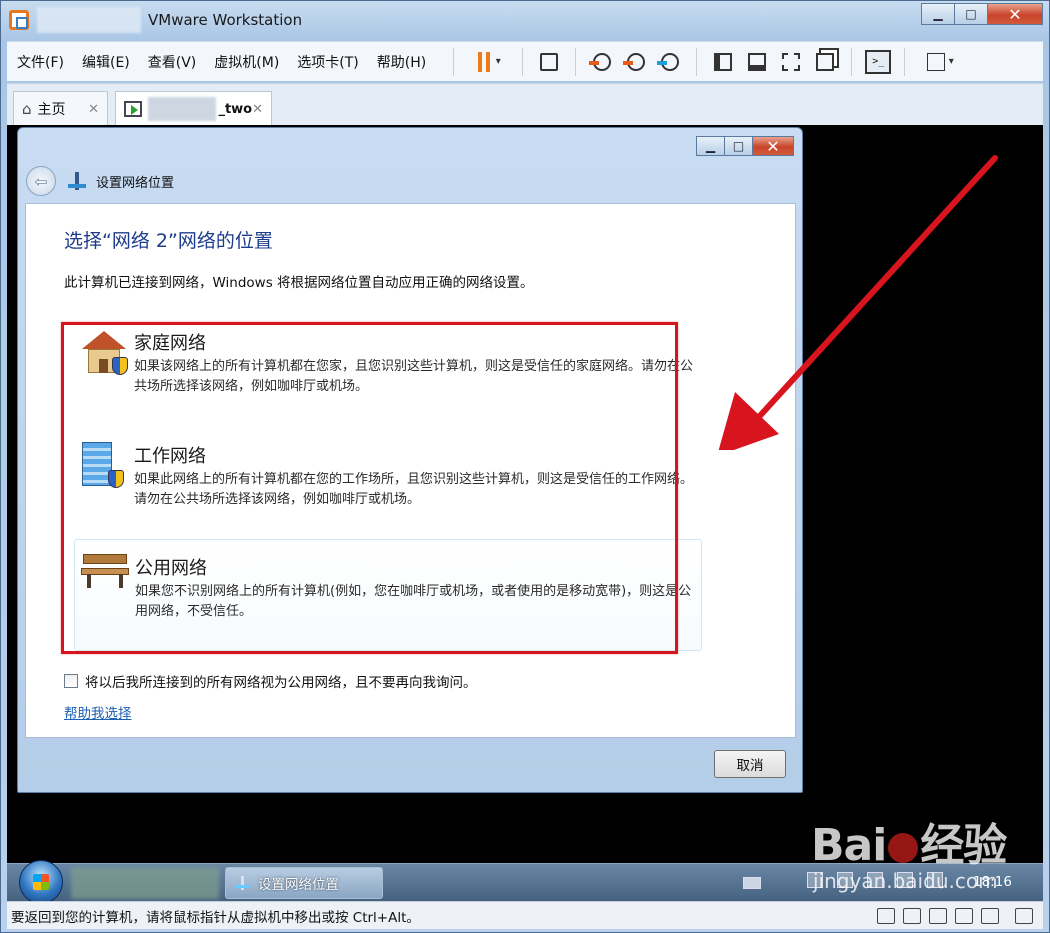 This screenshot has width=1050, height=933. I want to click on system-tray, so click(882, 880).